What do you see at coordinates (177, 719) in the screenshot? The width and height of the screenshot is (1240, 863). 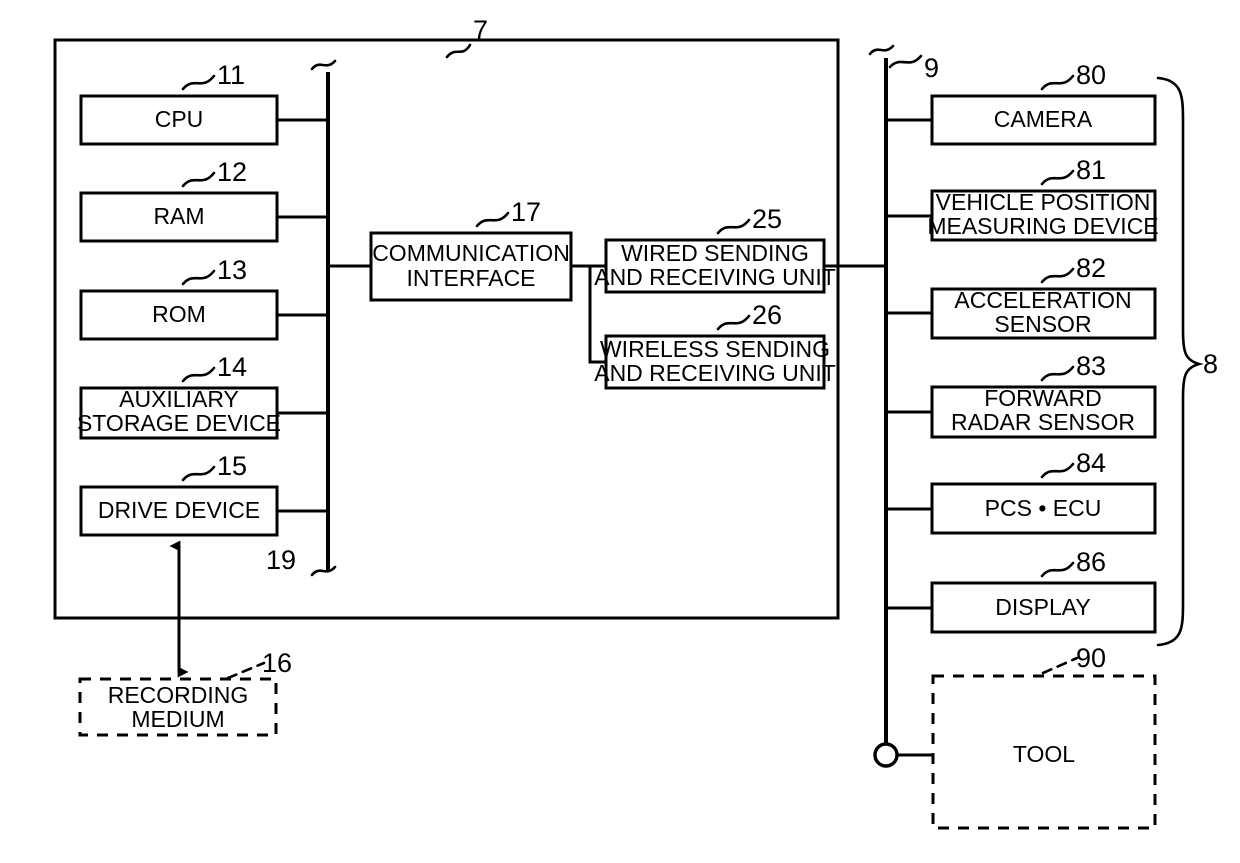 I see `block-recording-medium-label-line2: MEDIUM` at bounding box center [177, 719].